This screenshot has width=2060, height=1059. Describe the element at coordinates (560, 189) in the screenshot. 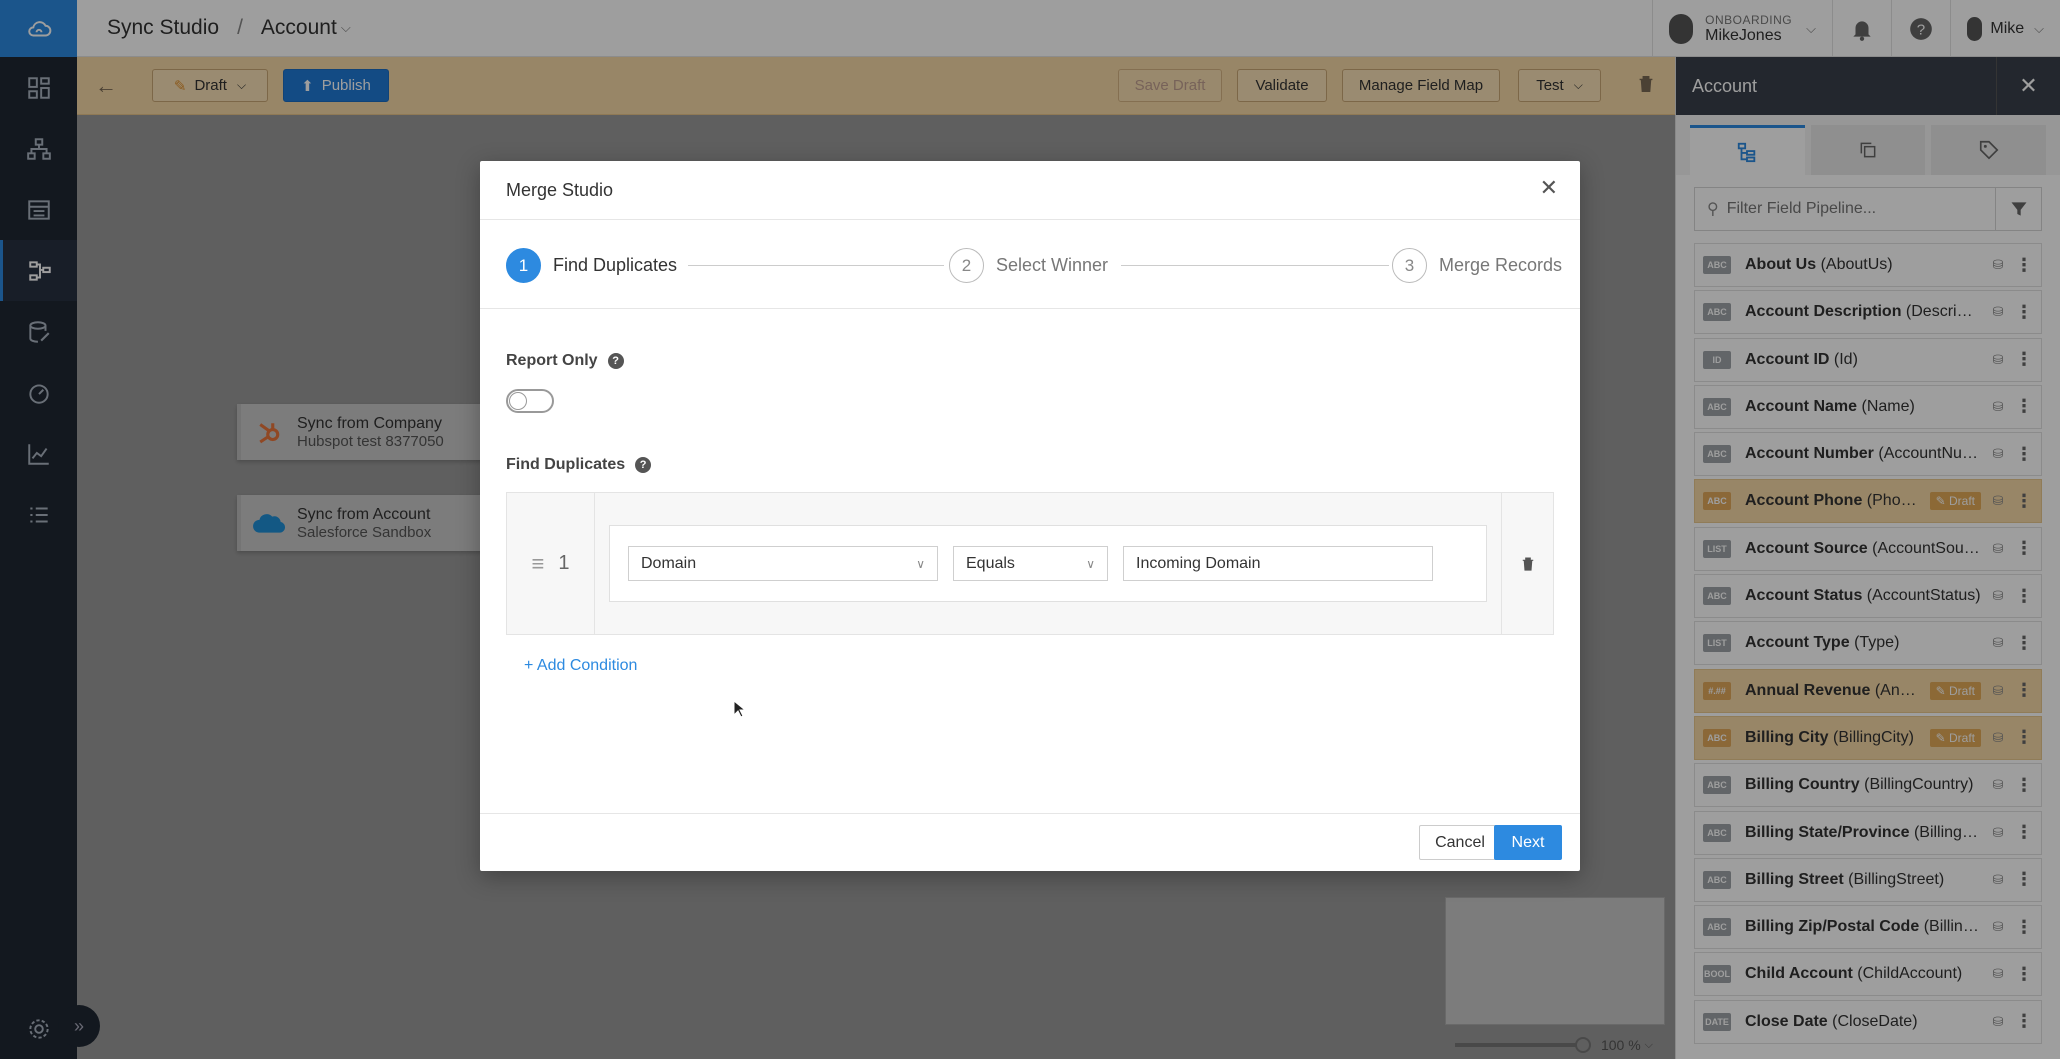

I see `modal-title: Merge Studio` at that location.